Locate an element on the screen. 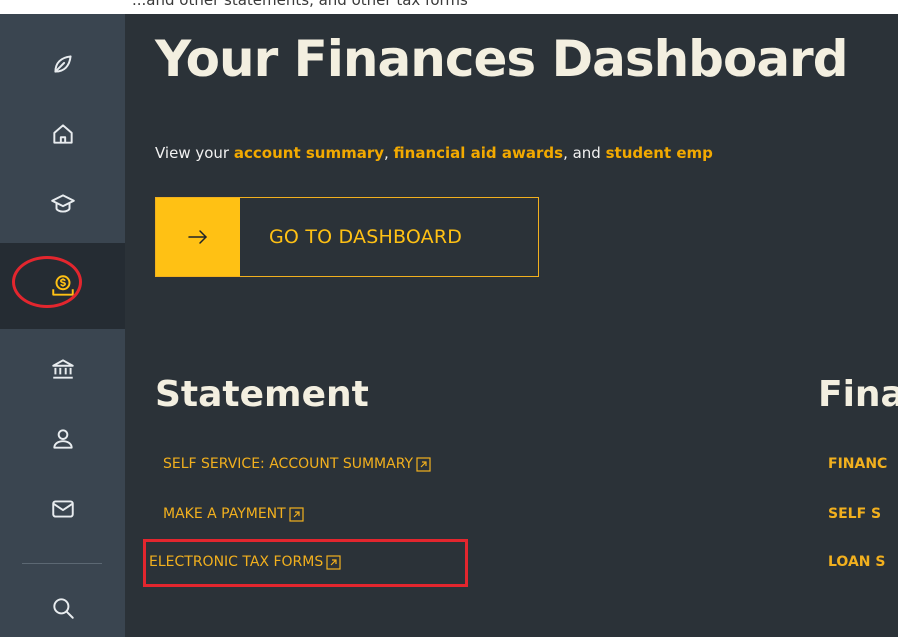  person-icon is located at coordinates (62, 439).